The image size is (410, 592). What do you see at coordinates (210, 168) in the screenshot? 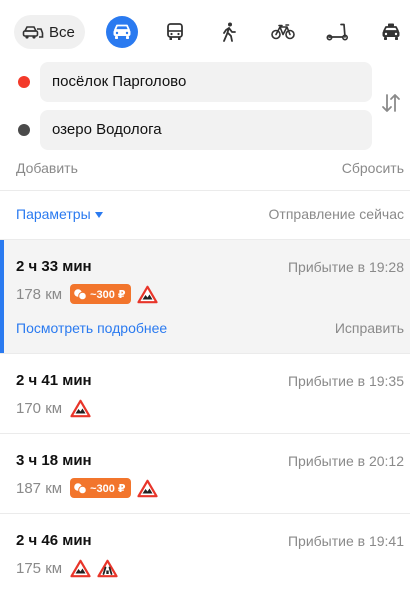
I see `route-actions-row: Добавить Сбросить` at bounding box center [210, 168].